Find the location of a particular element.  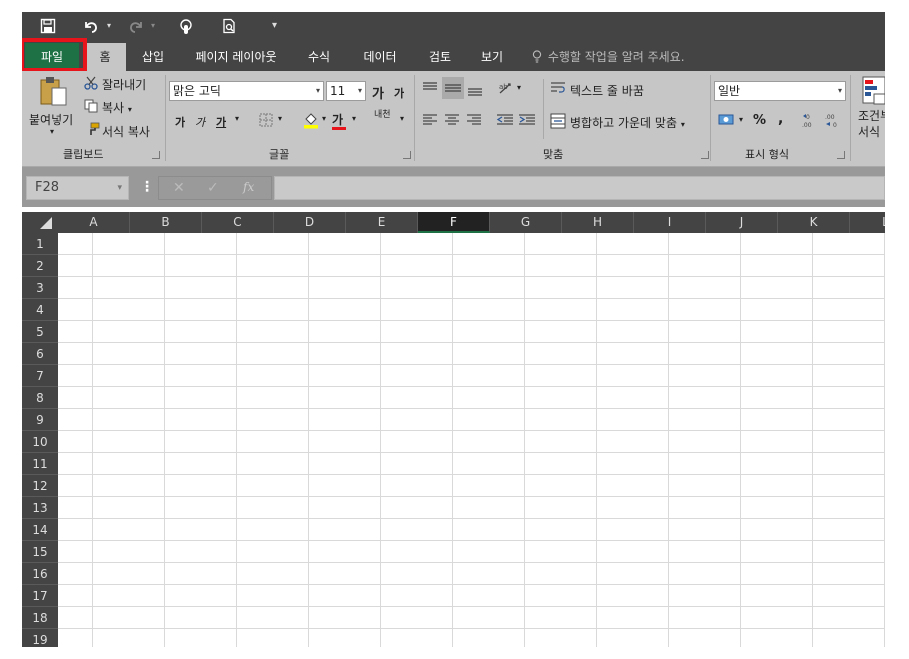

font-size-combo: 11 ▾ is located at coordinates (346, 91).